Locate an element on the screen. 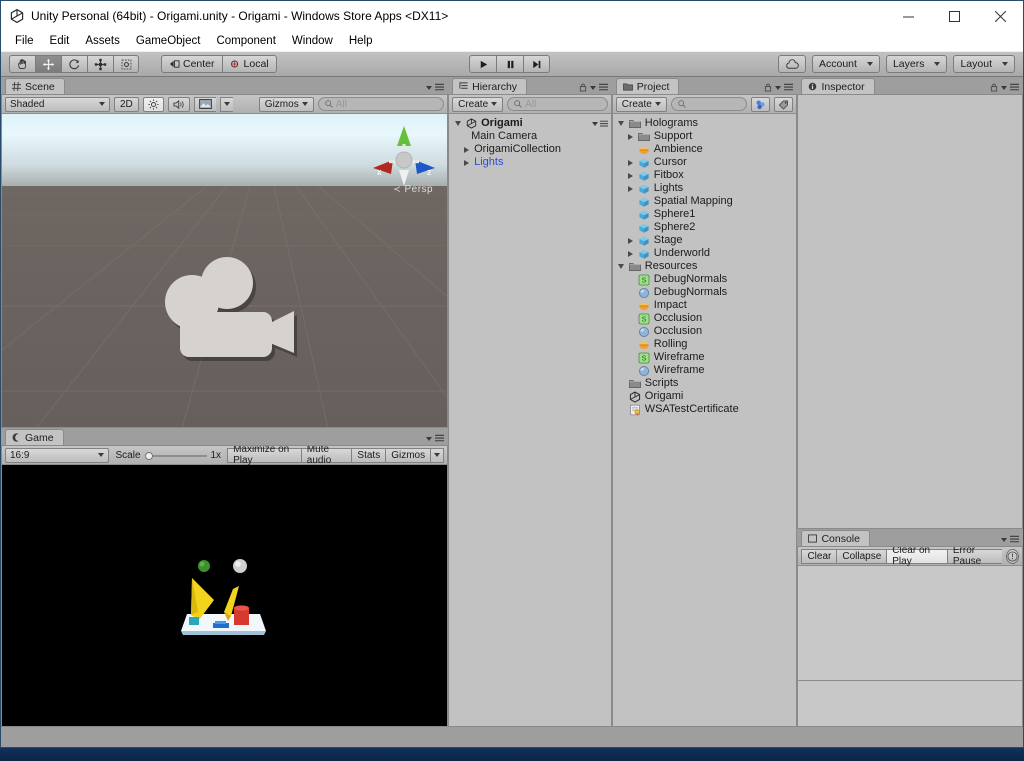 This screenshot has width=1024, height=761. console-collapse-button: Collapse is located at coordinates (861, 556).